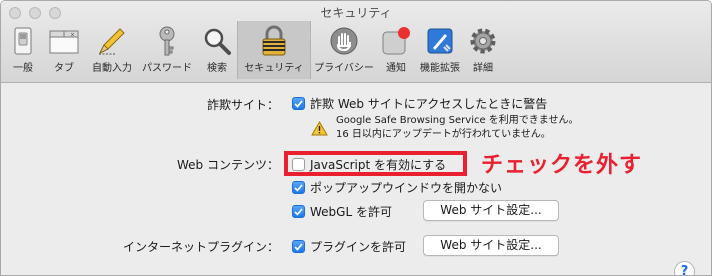 This screenshot has height=276, width=712. What do you see at coordinates (483, 68) in the screenshot?
I see `tab-advanced-label: 詳細` at bounding box center [483, 68].